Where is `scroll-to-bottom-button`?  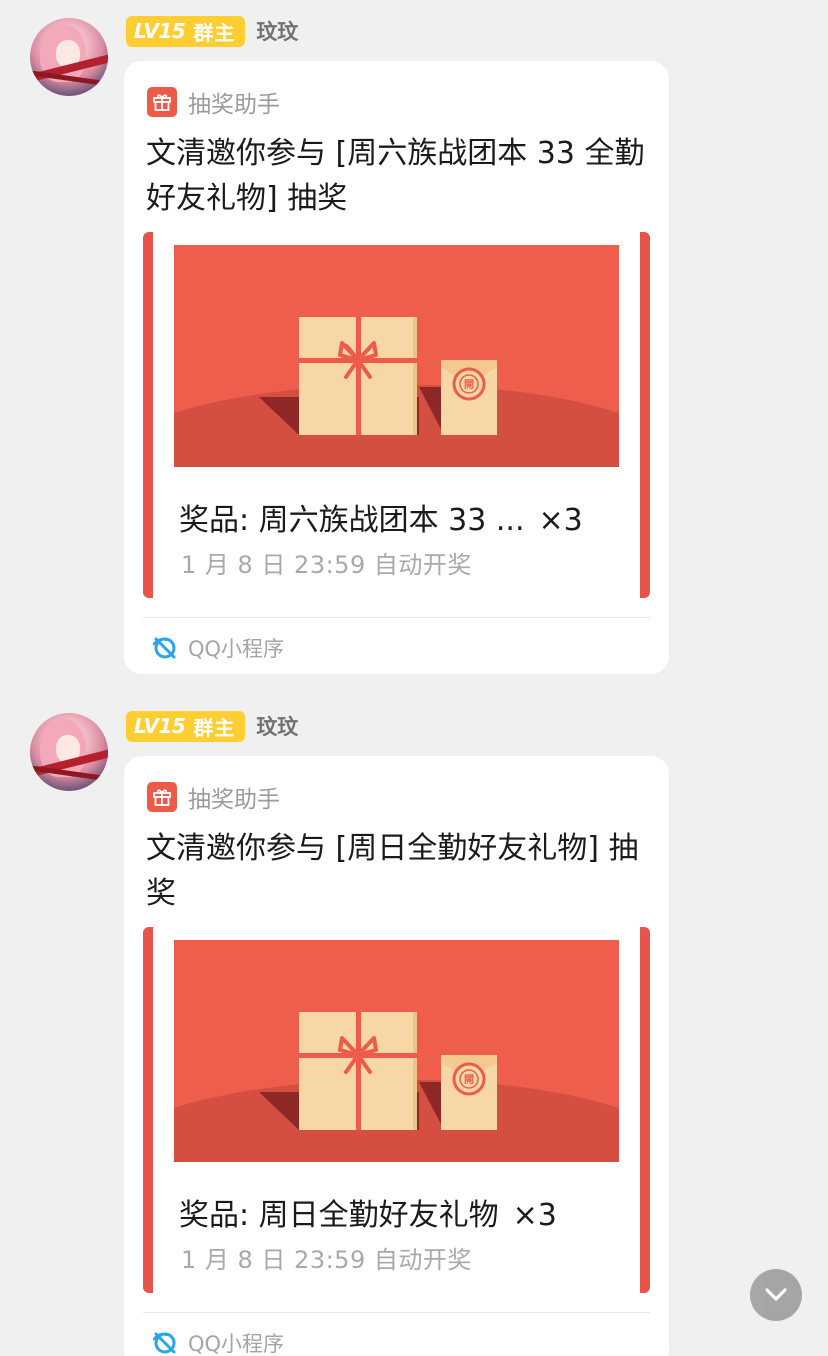 scroll-to-bottom-button is located at coordinates (776, 1295).